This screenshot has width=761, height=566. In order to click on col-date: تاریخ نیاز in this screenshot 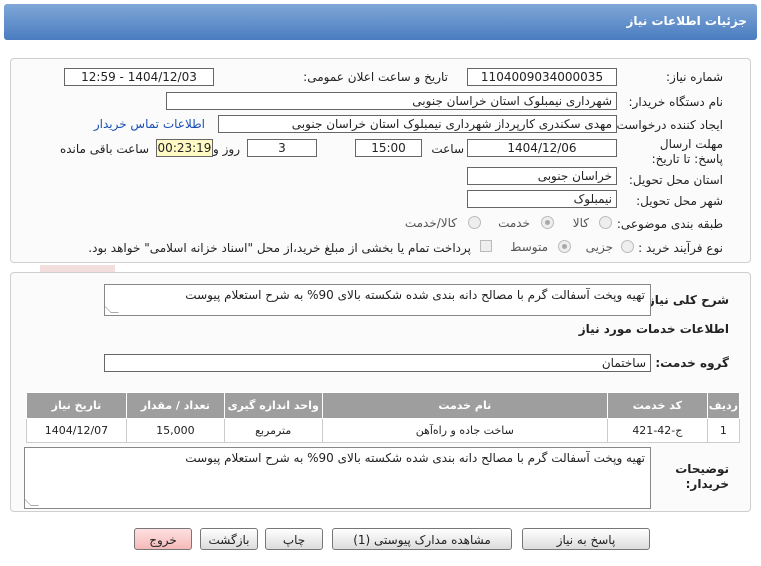, I will do `click(76, 405)`.